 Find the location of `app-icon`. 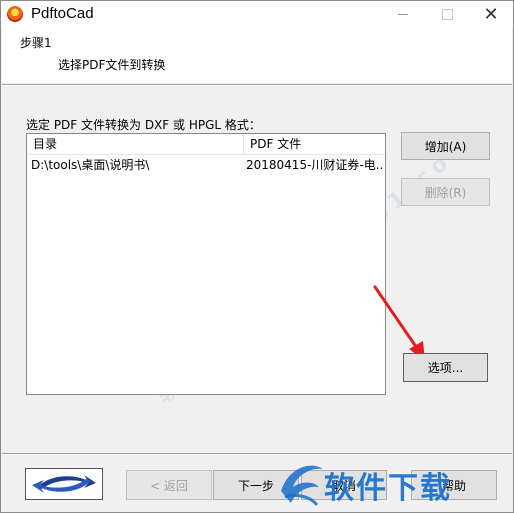

app-icon is located at coordinates (15, 14).